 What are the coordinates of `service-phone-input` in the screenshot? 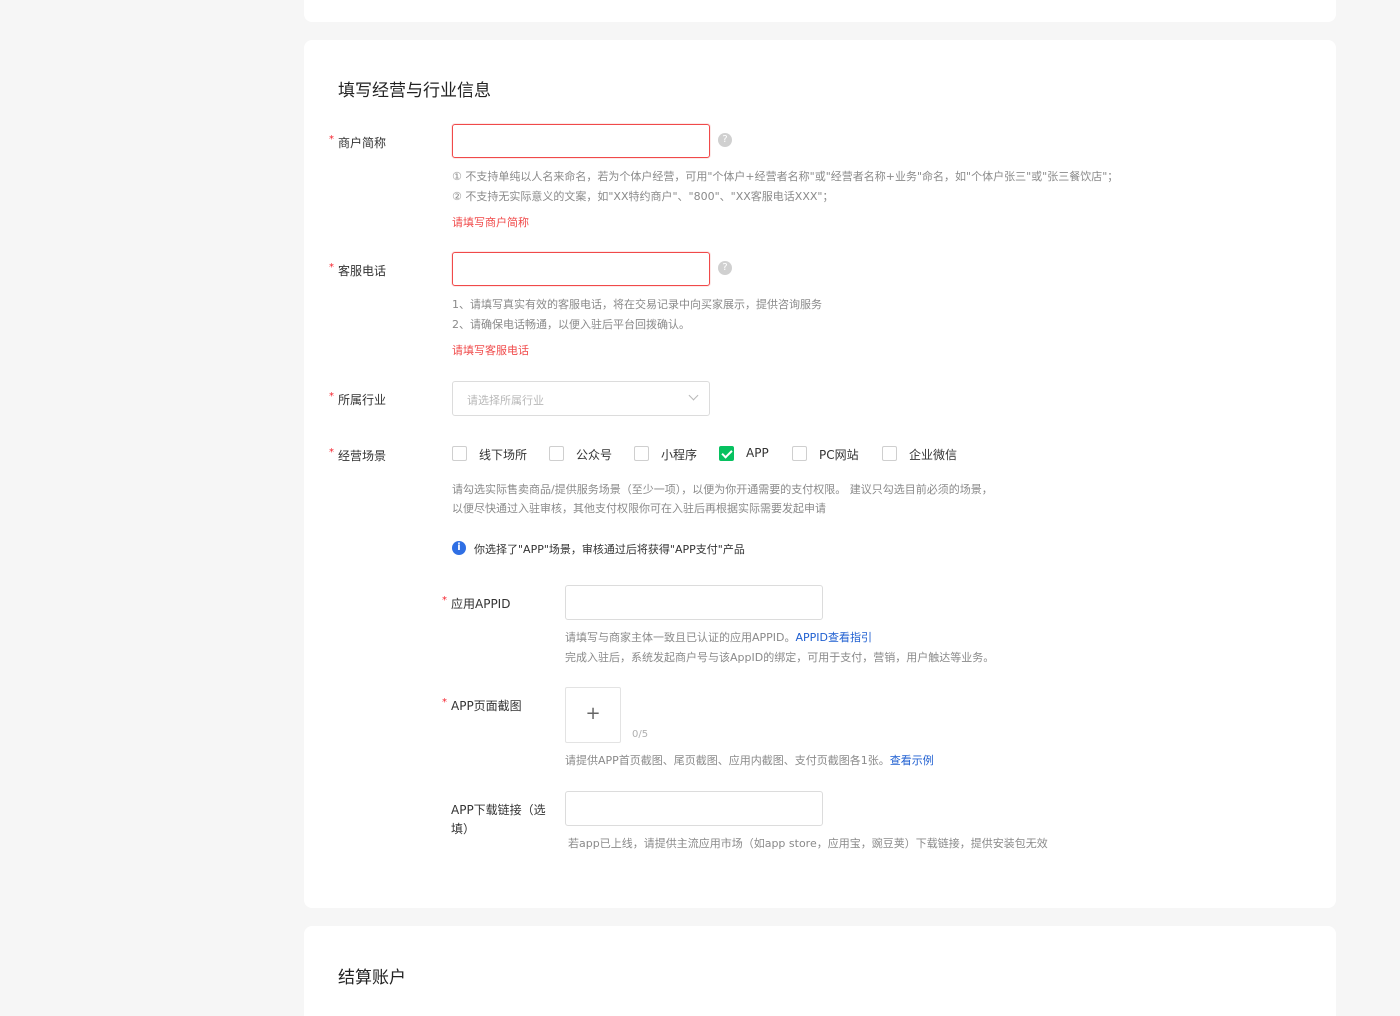 It's located at (581, 269).